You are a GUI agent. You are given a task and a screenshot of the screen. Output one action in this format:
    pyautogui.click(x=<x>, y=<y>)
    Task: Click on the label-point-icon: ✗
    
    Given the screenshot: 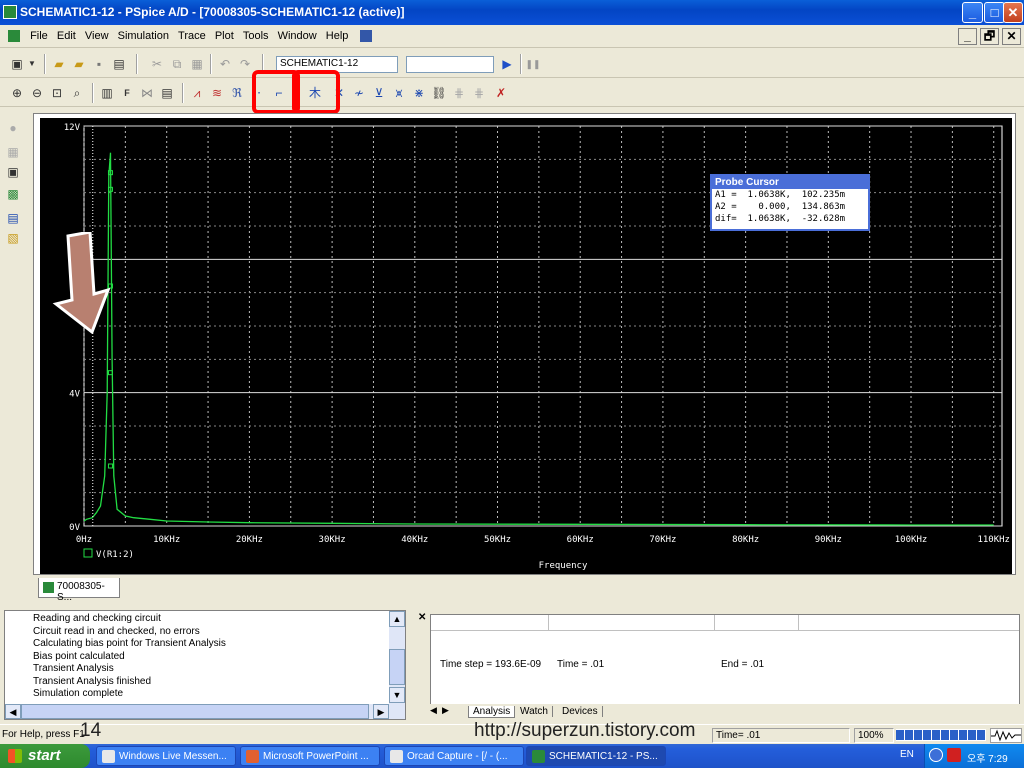 What is the action you would take?
    pyautogui.click(x=501, y=93)
    